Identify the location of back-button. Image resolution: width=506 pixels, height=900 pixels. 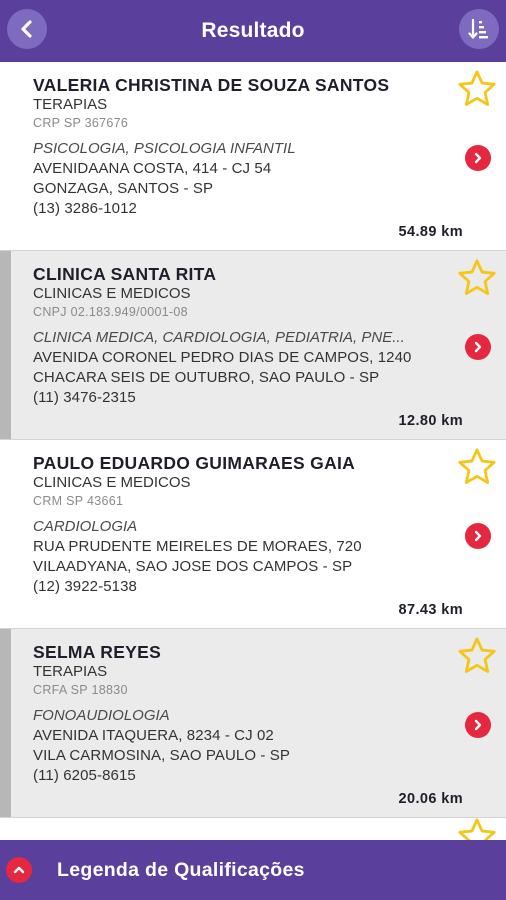
(27, 29).